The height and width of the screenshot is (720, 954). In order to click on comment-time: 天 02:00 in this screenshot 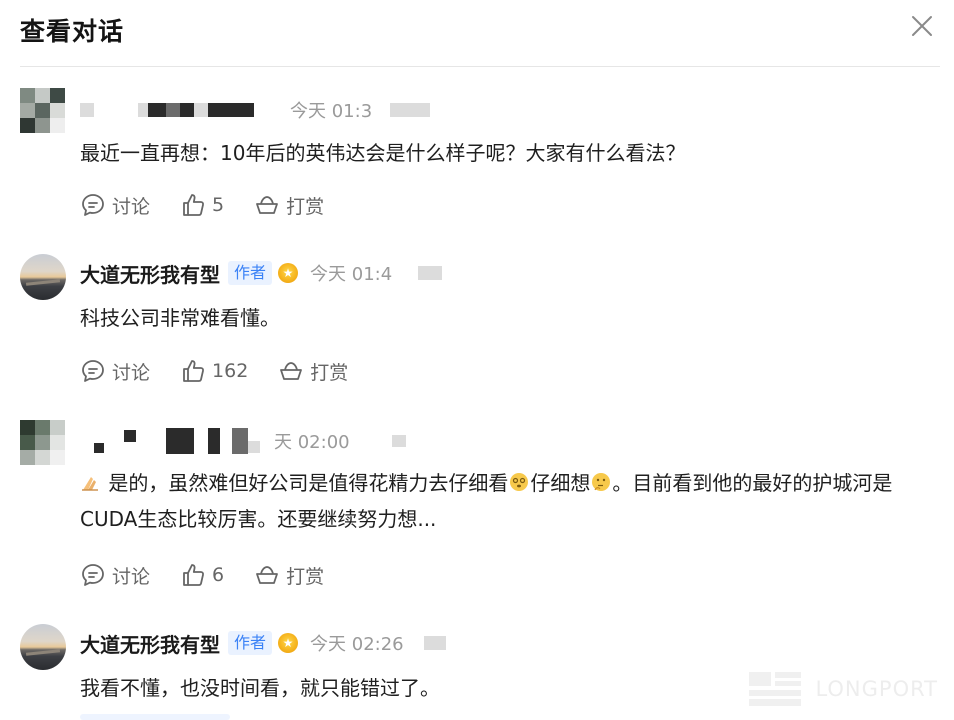, I will do `click(312, 442)`.